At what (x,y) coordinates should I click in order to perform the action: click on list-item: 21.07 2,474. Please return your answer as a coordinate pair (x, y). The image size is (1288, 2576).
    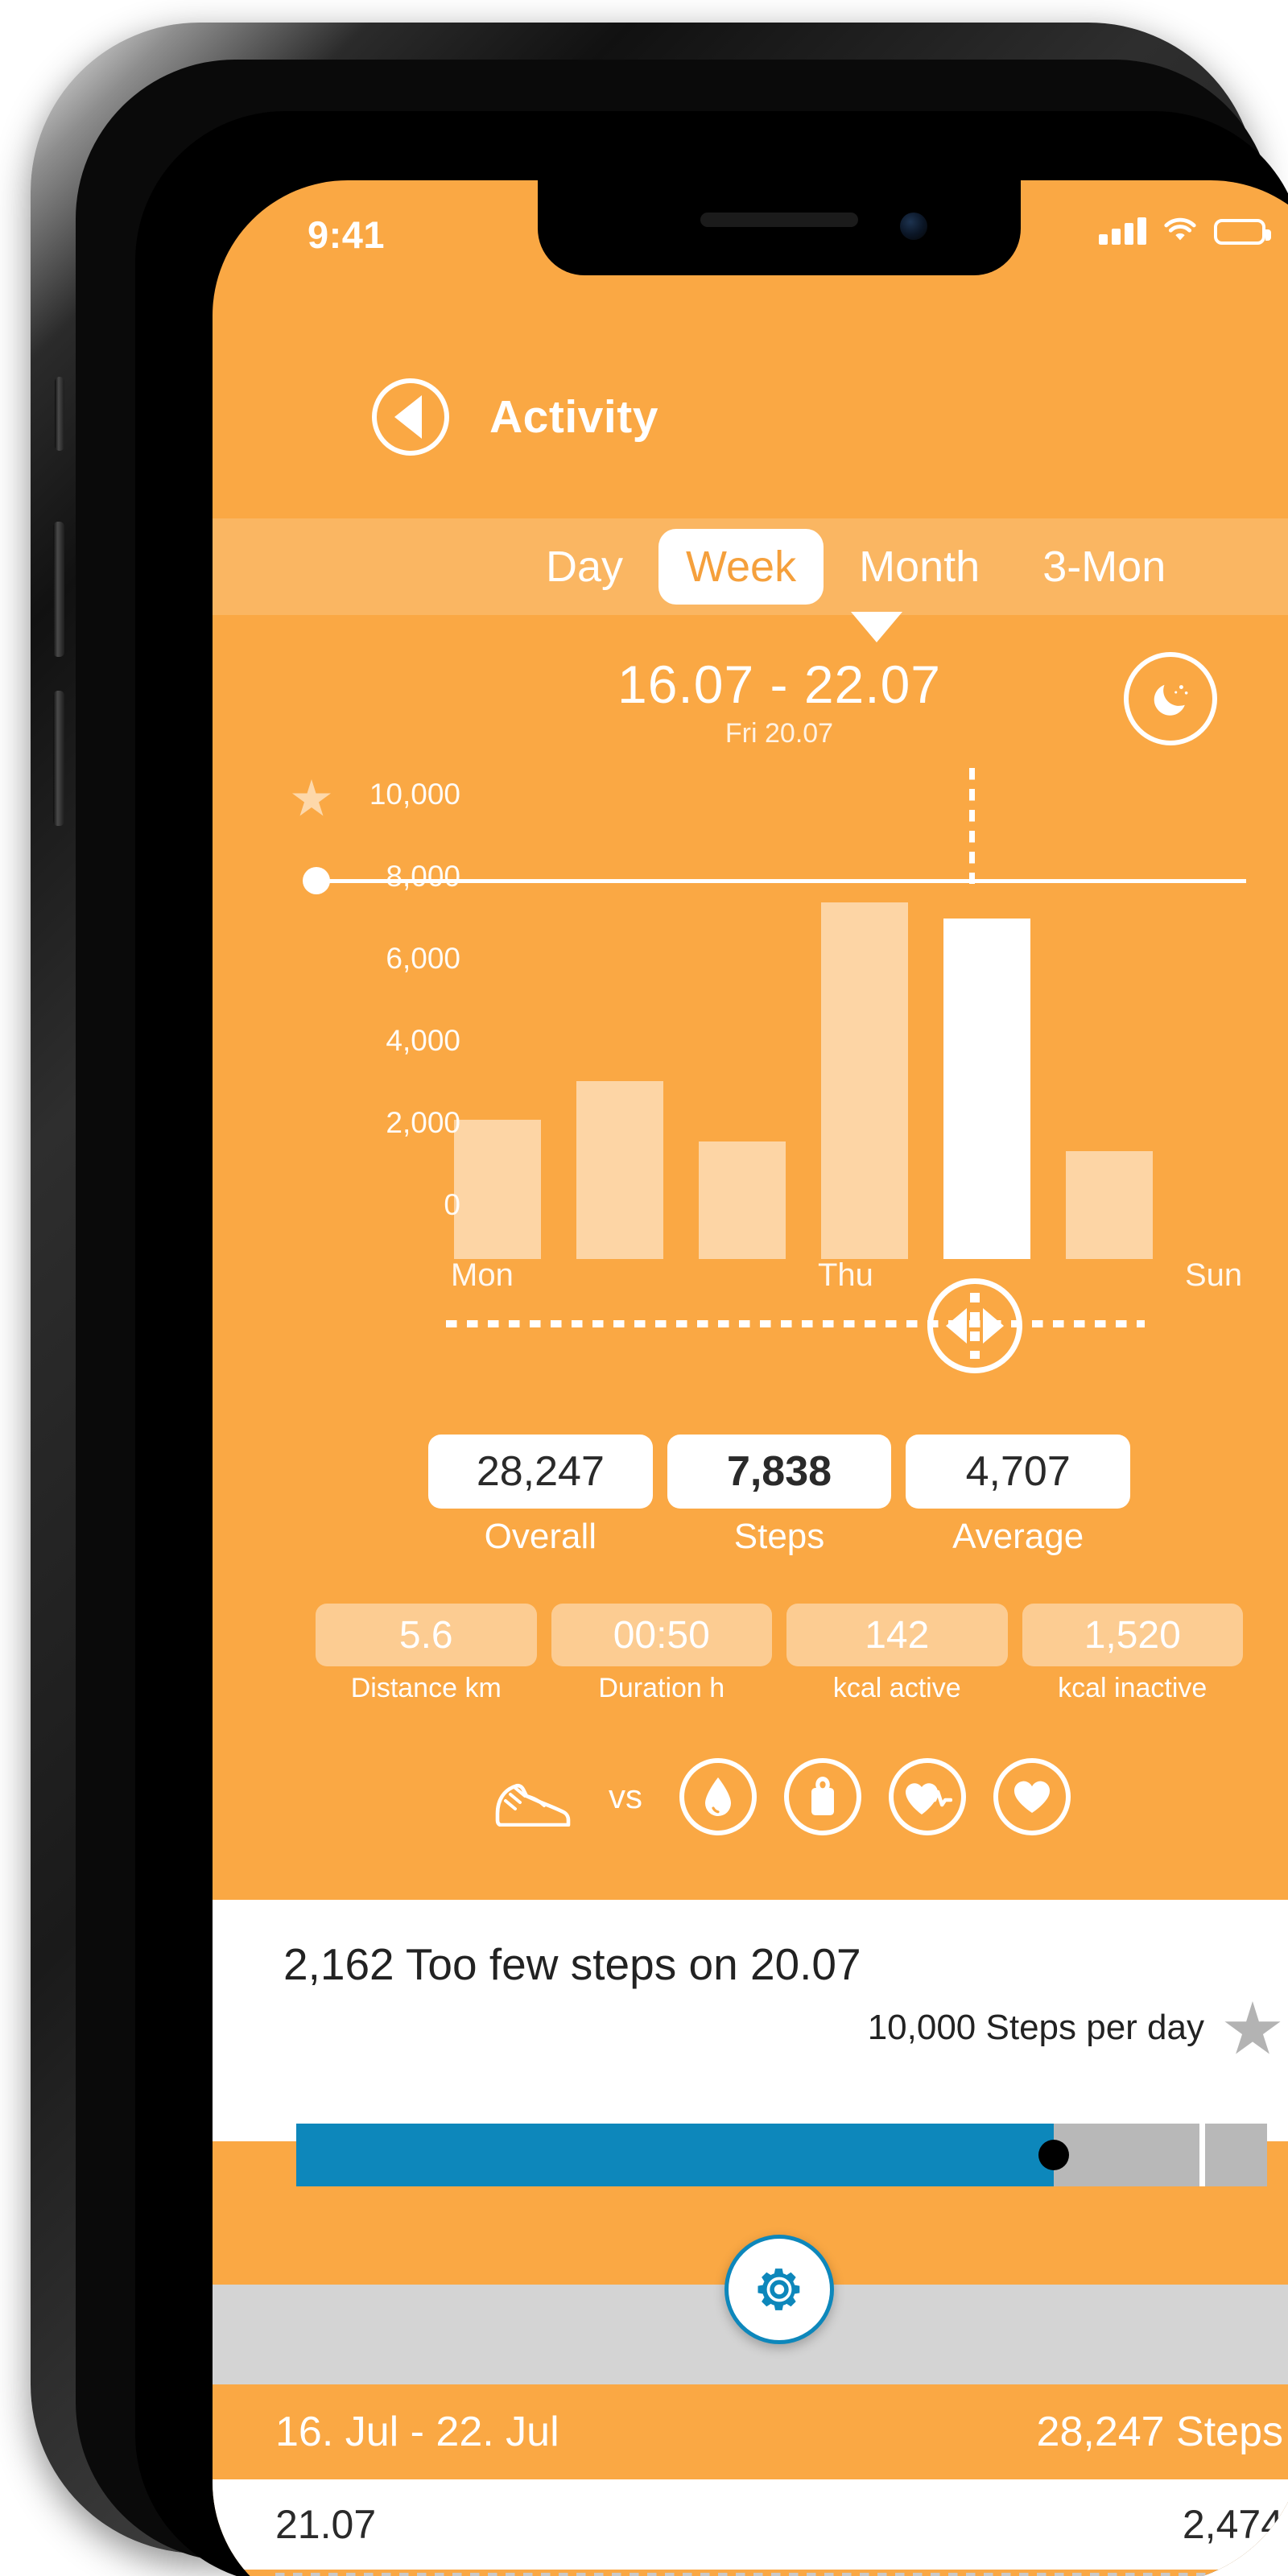
    Looking at the image, I should click on (750, 2524).